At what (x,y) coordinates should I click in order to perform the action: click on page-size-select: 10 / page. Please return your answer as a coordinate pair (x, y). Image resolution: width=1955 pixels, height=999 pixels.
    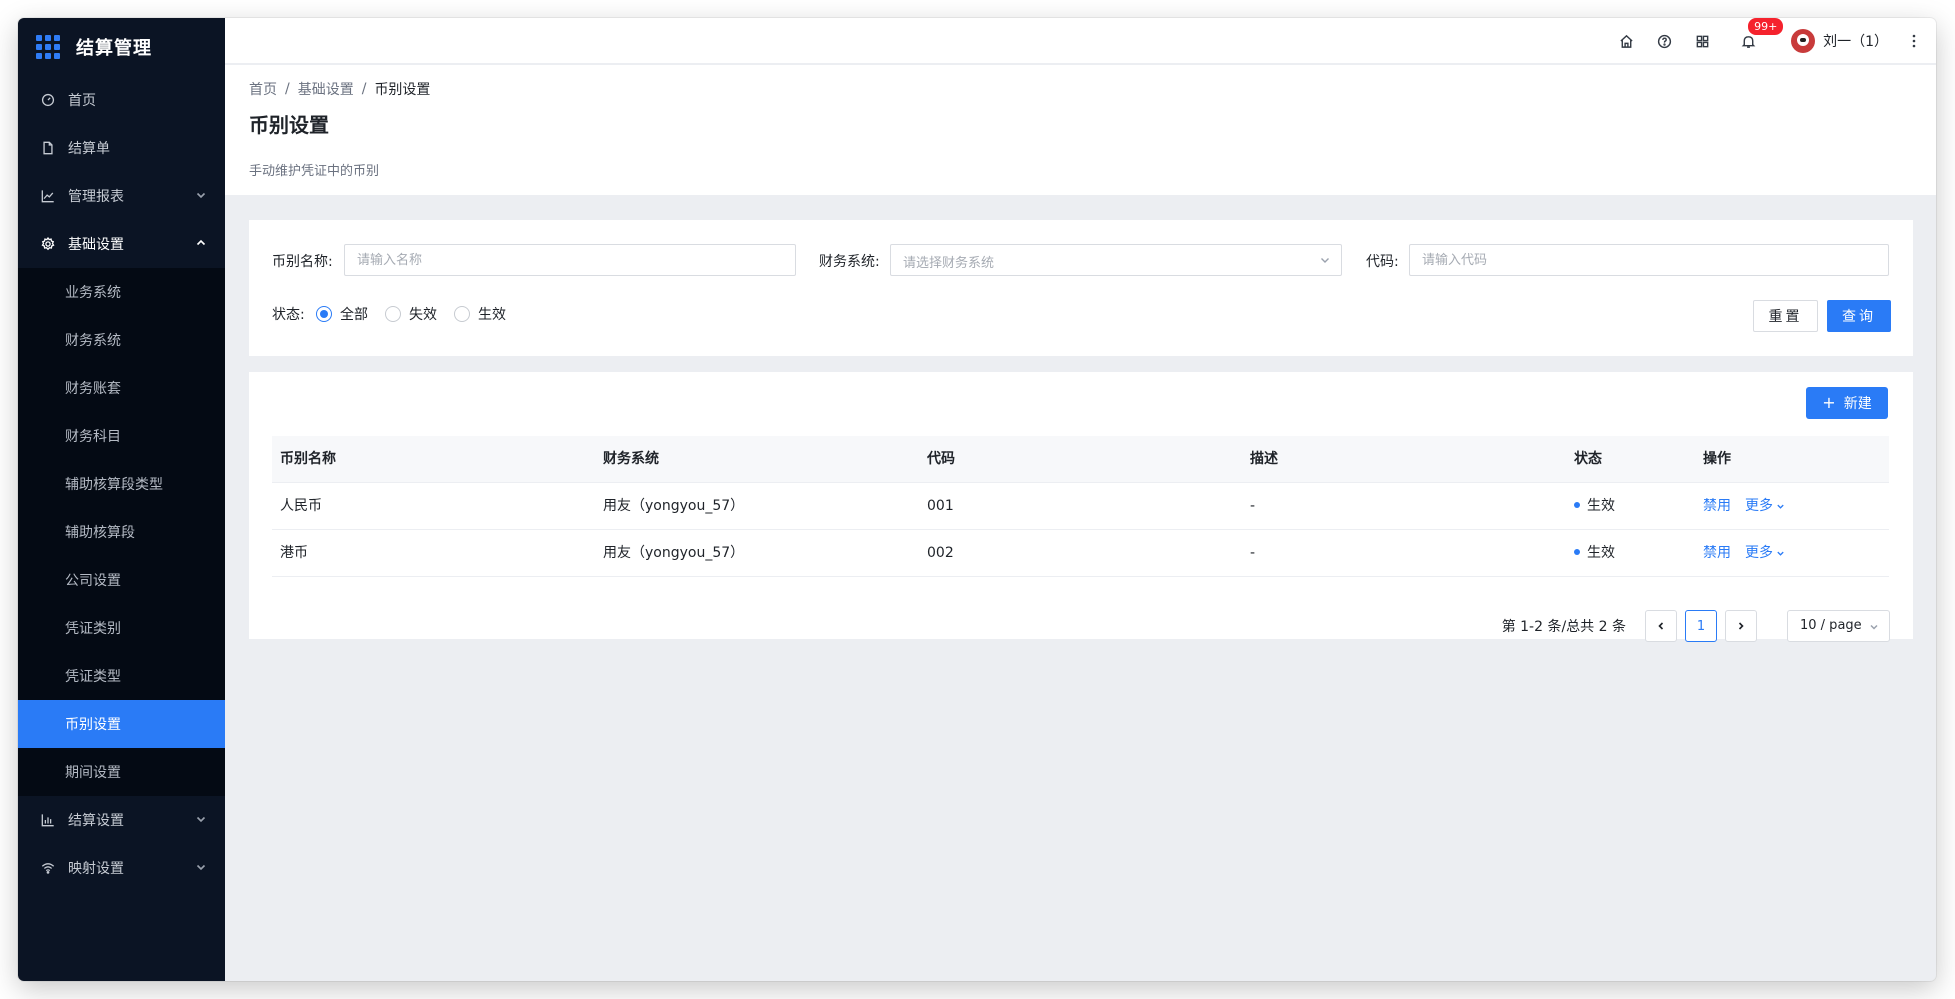
    Looking at the image, I should click on (1838, 626).